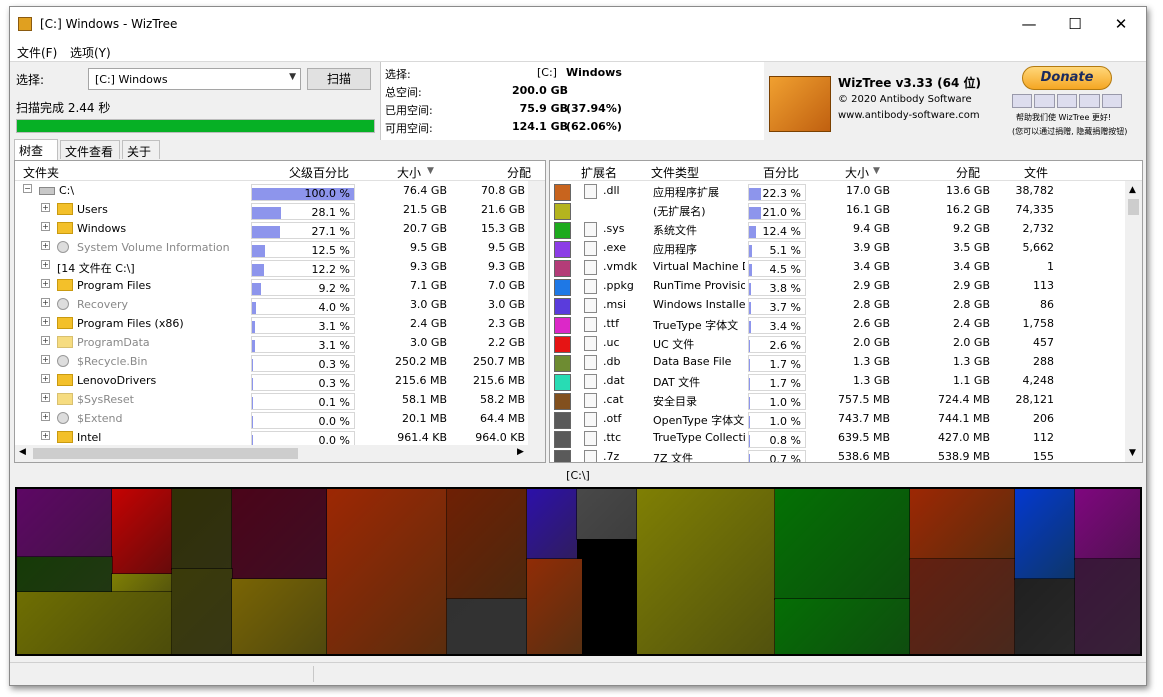  Describe the element at coordinates (675, 172) in the screenshot. I see `col-file-type: 文件类型` at that location.